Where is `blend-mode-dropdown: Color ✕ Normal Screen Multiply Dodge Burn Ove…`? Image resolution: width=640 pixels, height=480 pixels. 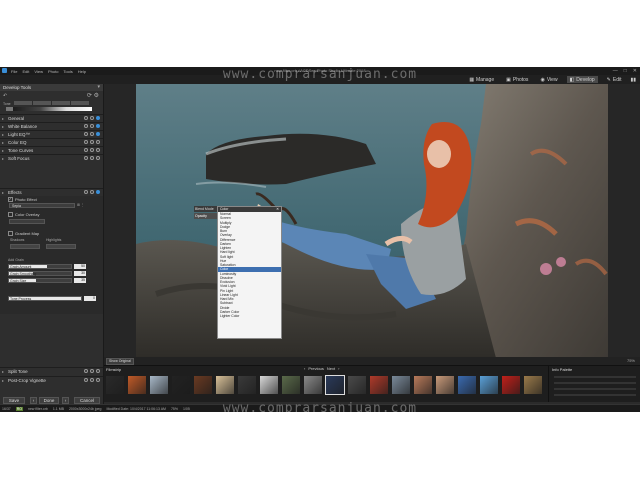 blend-mode-dropdown: Color ✕ Normal Screen Multiply Dodge Burn Ove… is located at coordinates (249, 272).